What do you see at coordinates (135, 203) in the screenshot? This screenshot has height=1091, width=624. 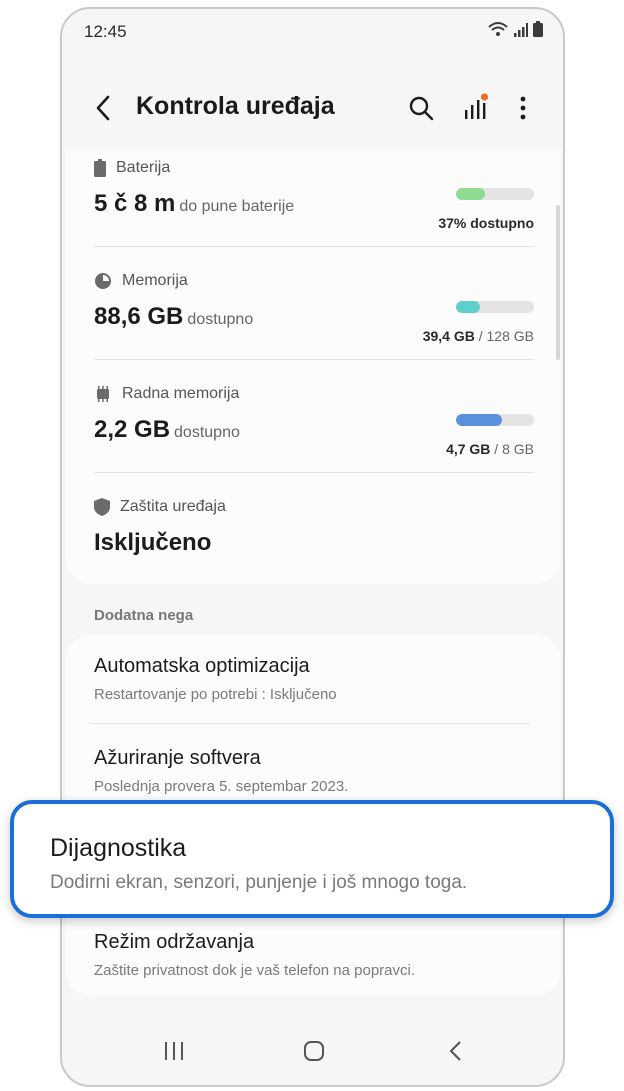 I see `battery-value: 5 č 8 m` at bounding box center [135, 203].